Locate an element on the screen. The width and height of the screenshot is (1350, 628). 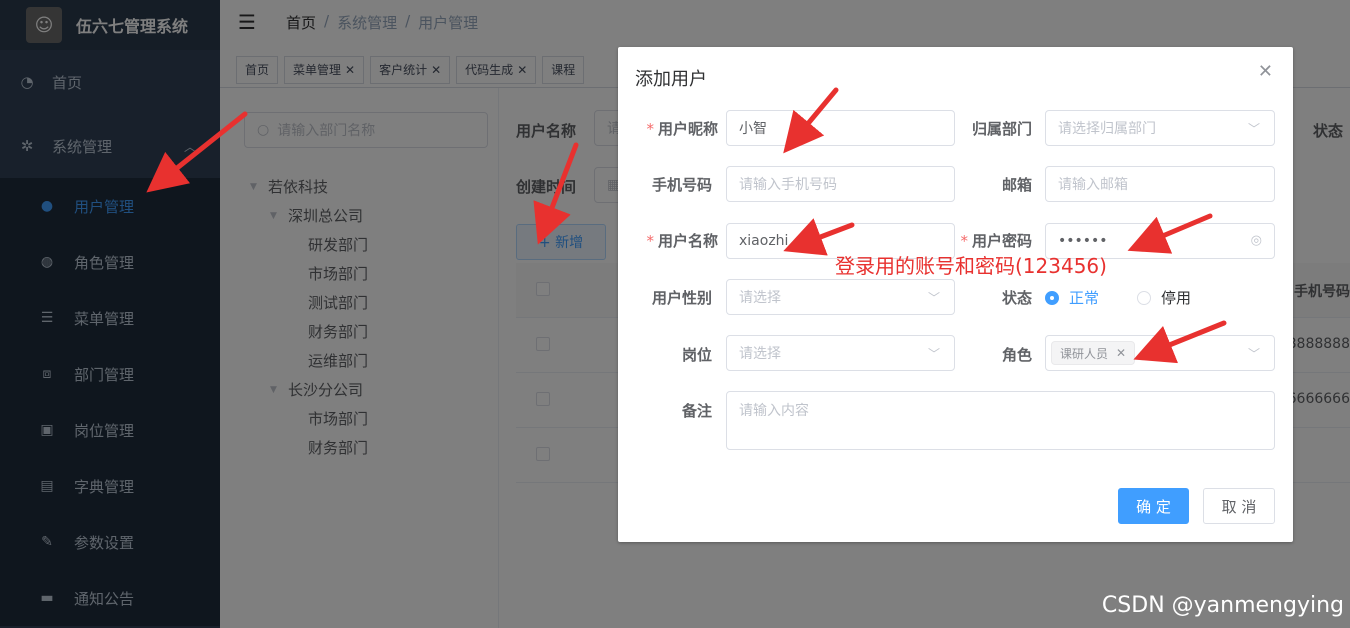
dept-placeholder: 请选择归属部门 is located at coordinates (1107, 129).